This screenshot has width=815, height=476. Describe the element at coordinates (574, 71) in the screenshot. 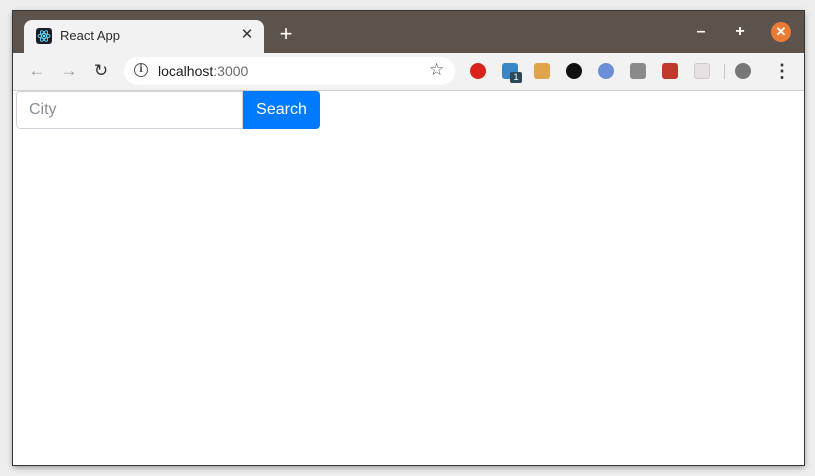

I see `paw-extension-icon` at that location.